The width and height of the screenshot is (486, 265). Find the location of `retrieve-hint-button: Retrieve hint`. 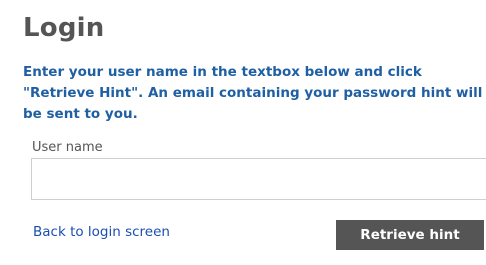

retrieve-hint-button: Retrieve hint is located at coordinates (410, 235).